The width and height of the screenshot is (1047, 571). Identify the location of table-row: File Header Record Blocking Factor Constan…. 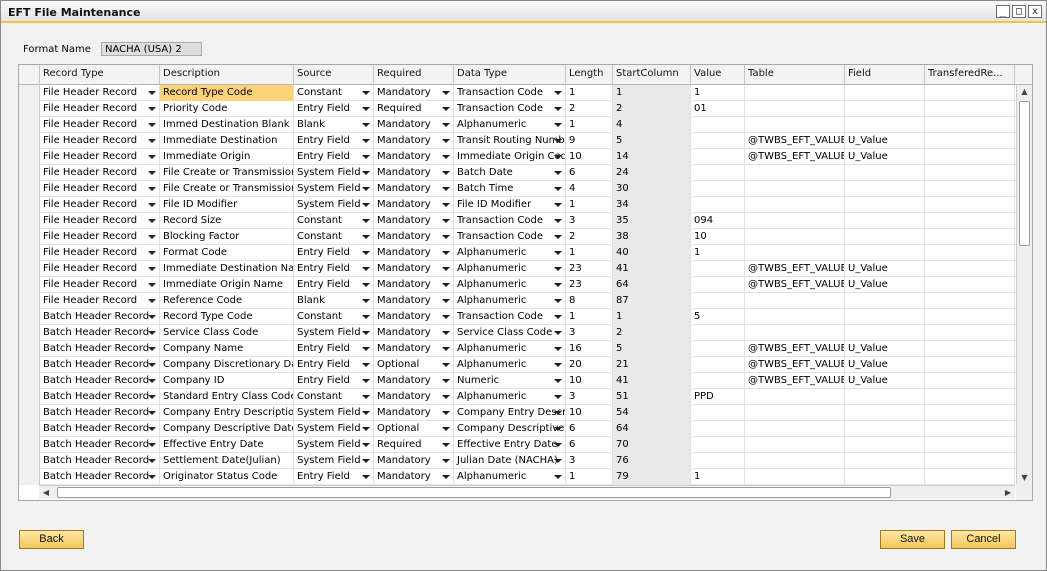
(517, 237).